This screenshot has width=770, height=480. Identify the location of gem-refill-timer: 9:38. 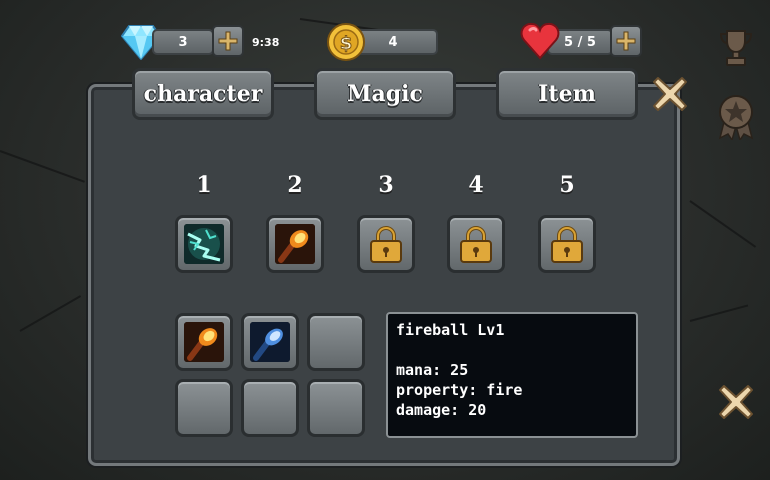
(266, 42).